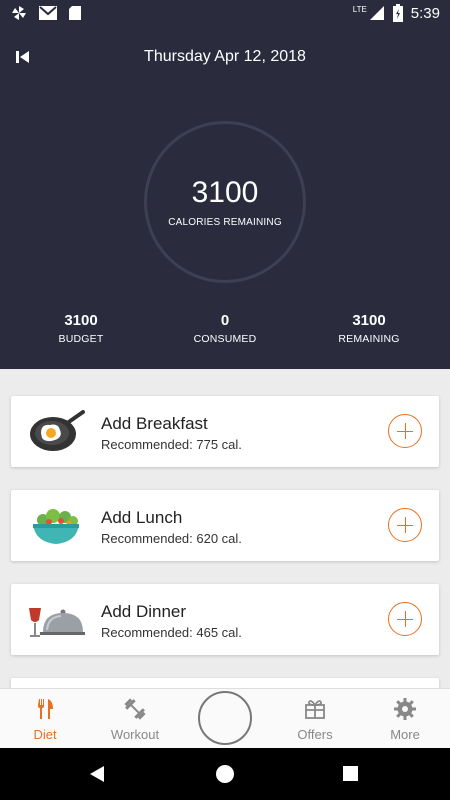  What do you see at coordinates (19, 13) in the screenshot?
I see `pinwheel-icon` at bounding box center [19, 13].